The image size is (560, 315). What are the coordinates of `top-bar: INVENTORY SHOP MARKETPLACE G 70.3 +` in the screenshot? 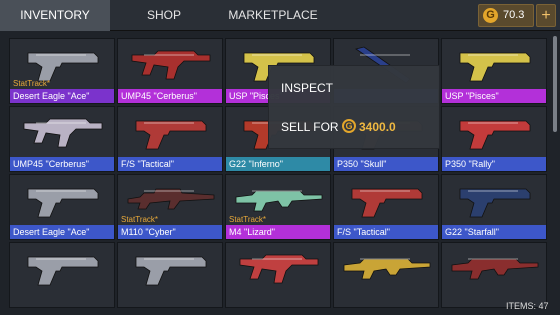 It's located at (280, 15).